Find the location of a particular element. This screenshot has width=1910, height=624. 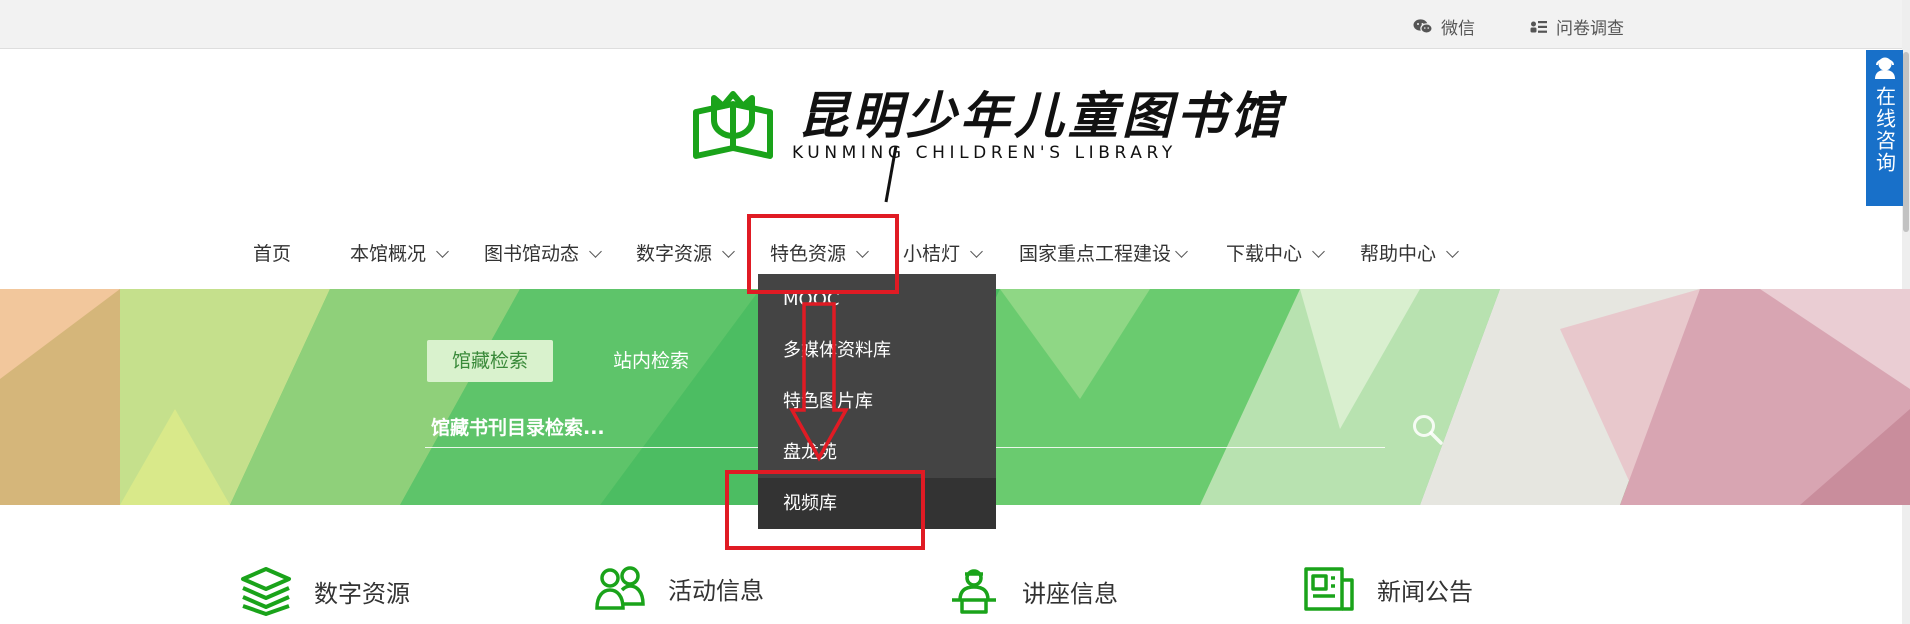

nav-item-news: 图书馆动态 is located at coordinates (543, 254).